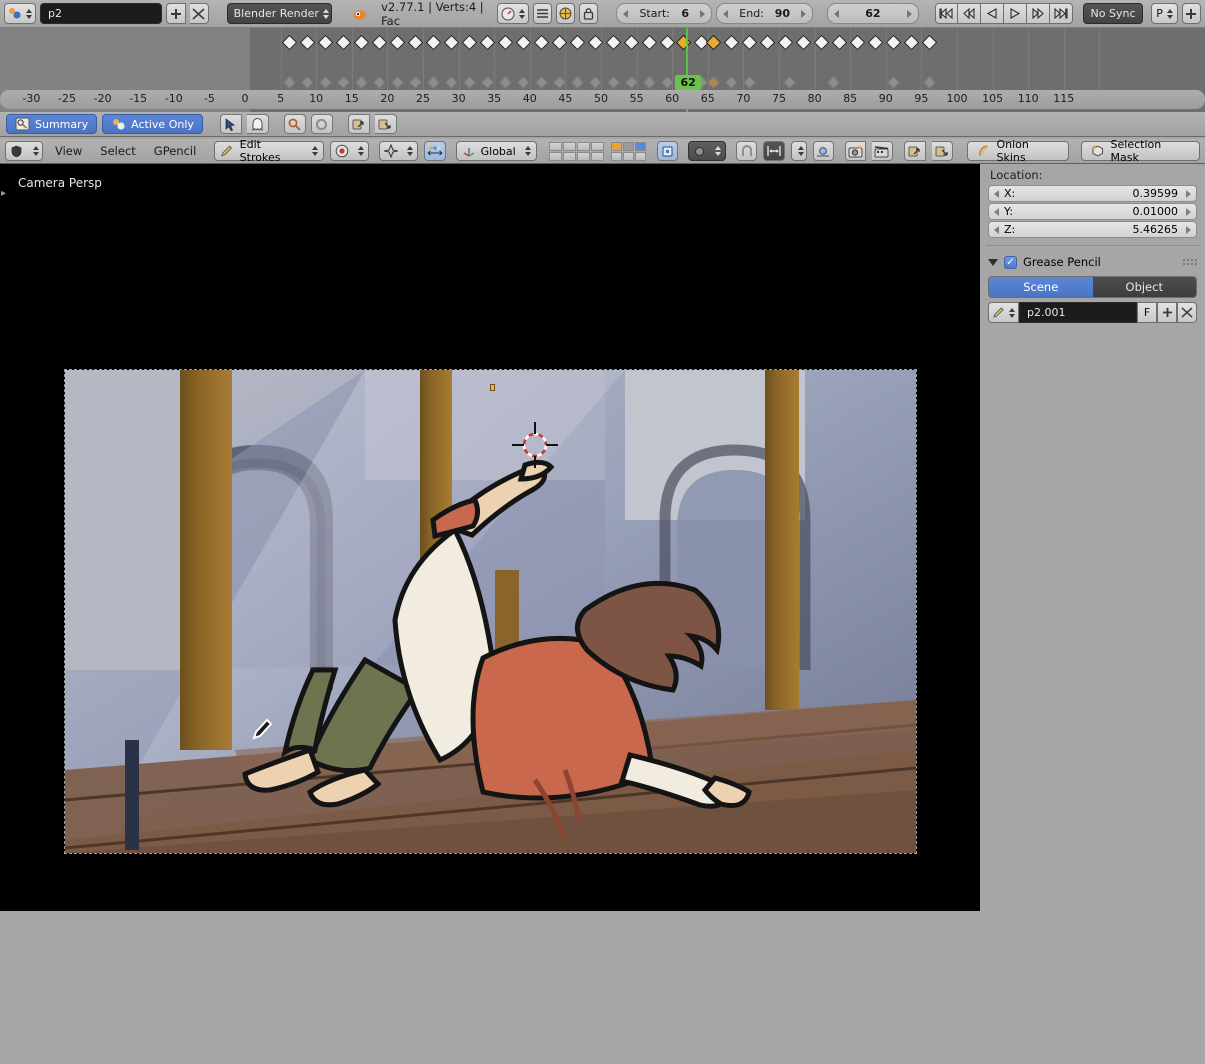 This screenshot has width=1205, height=1064. What do you see at coordinates (1113, 13) in the screenshot?
I see `sync-mode-button: No Sync` at bounding box center [1113, 13].